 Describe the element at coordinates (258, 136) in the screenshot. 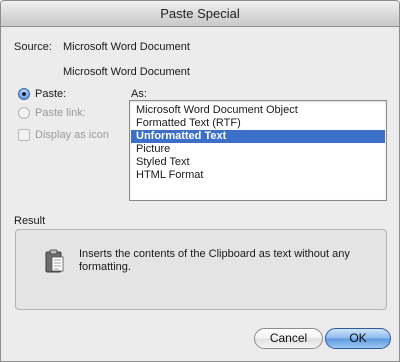

I see `list-item-selected: Unformatted Text` at that location.